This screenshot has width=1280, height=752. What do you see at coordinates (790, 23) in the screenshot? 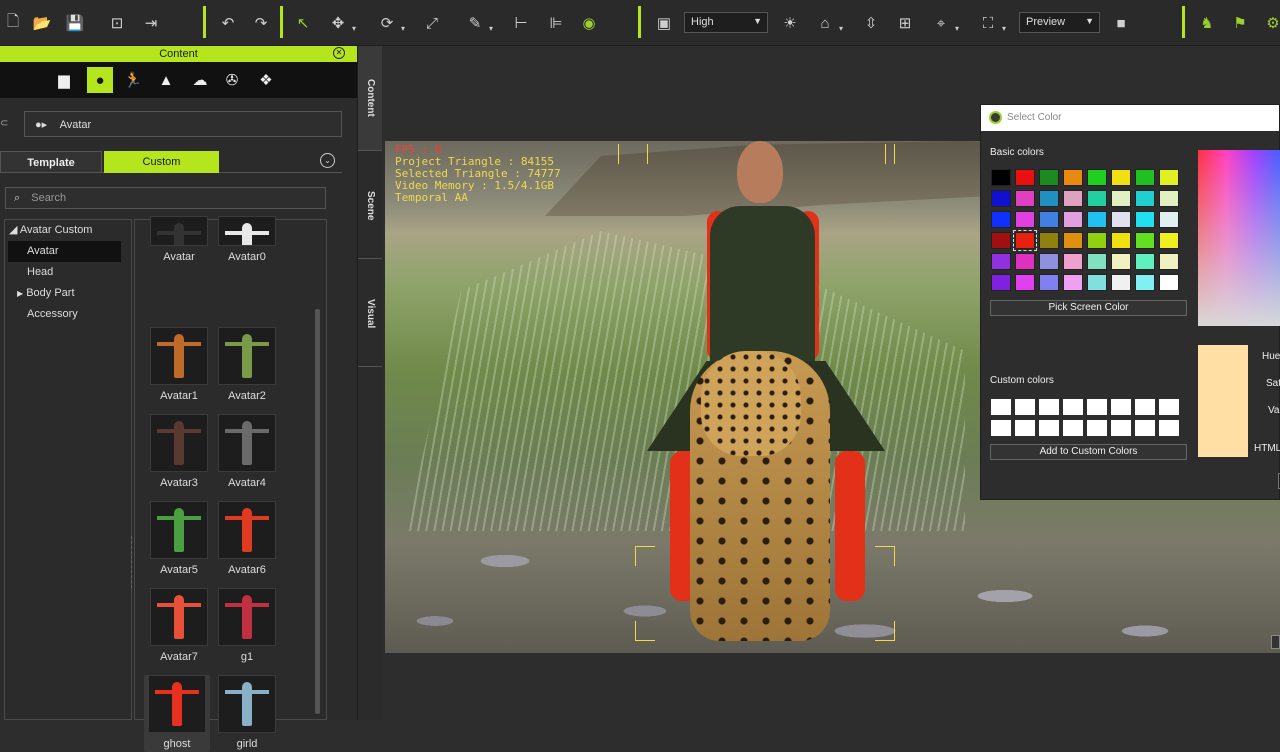
I see `light-icon: ☀` at bounding box center [790, 23].